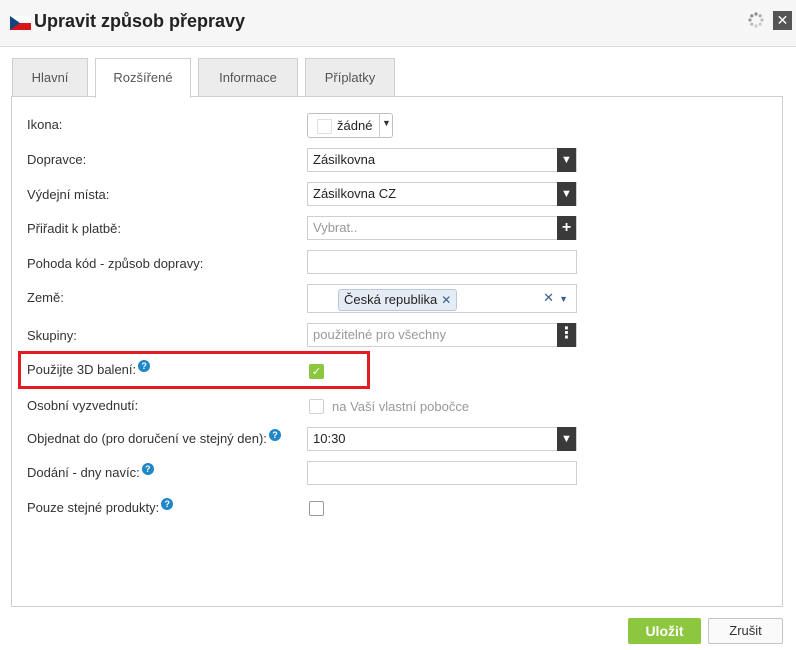 This screenshot has width=796, height=650. I want to click on objednat-do-value: 10:30, so click(329, 438).